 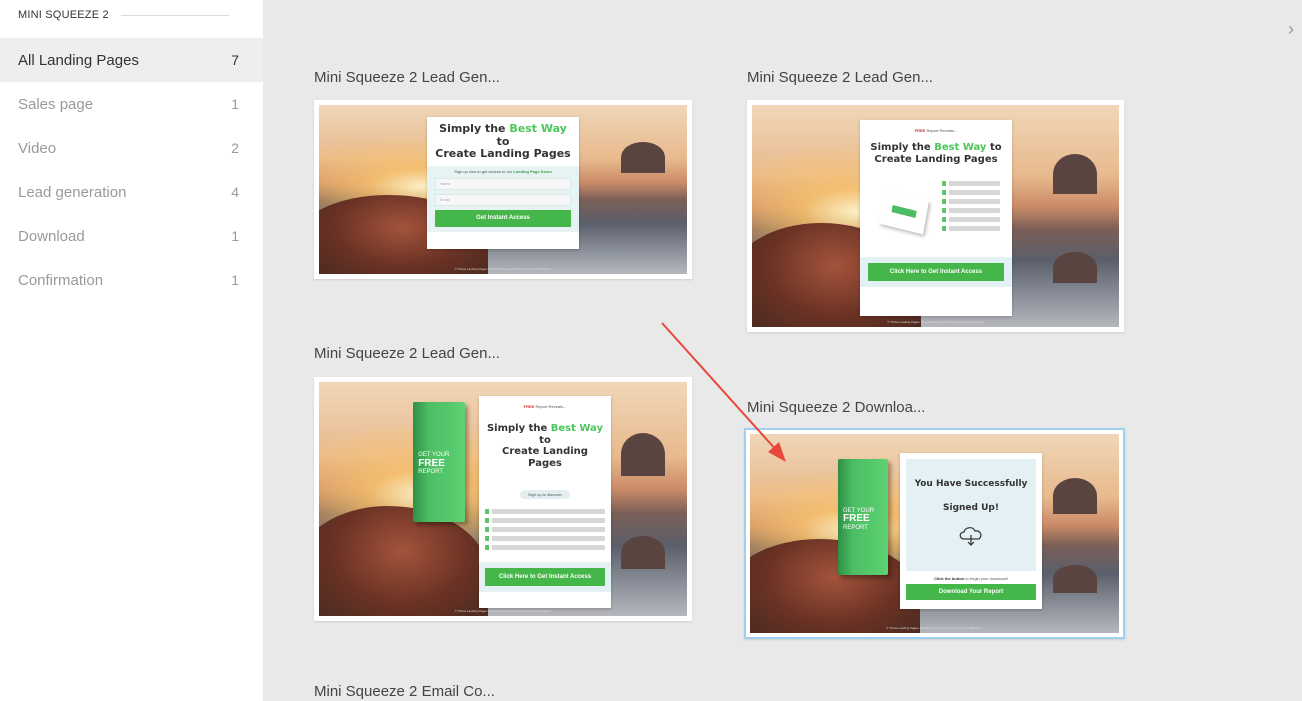 I want to click on category-count: 2, so click(x=235, y=148).